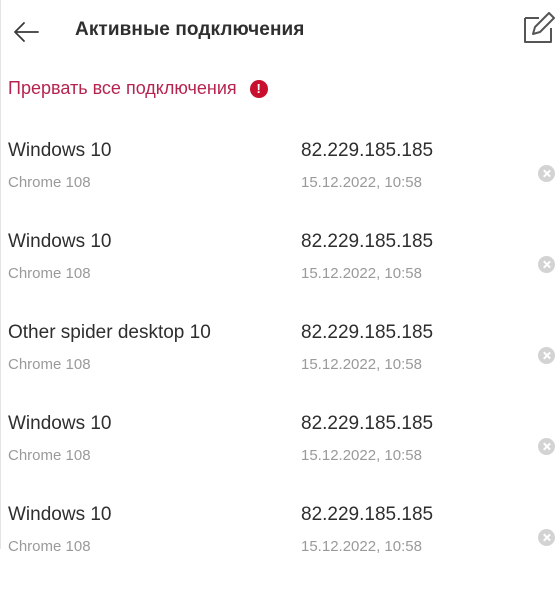 The width and height of the screenshot is (555, 595). Describe the element at coordinates (190, 29) in the screenshot. I see `page-title: Активные подключения` at that location.